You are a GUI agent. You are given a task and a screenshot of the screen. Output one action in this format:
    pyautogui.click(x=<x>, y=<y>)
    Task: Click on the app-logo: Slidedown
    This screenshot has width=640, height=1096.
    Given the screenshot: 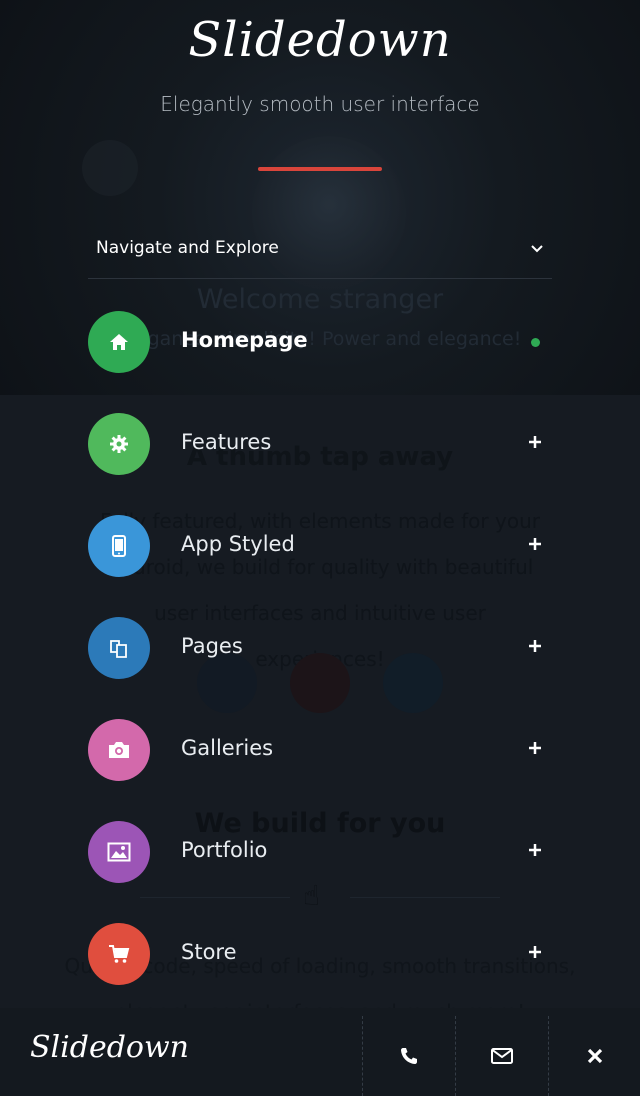 What is the action you would take?
    pyautogui.click(x=320, y=40)
    